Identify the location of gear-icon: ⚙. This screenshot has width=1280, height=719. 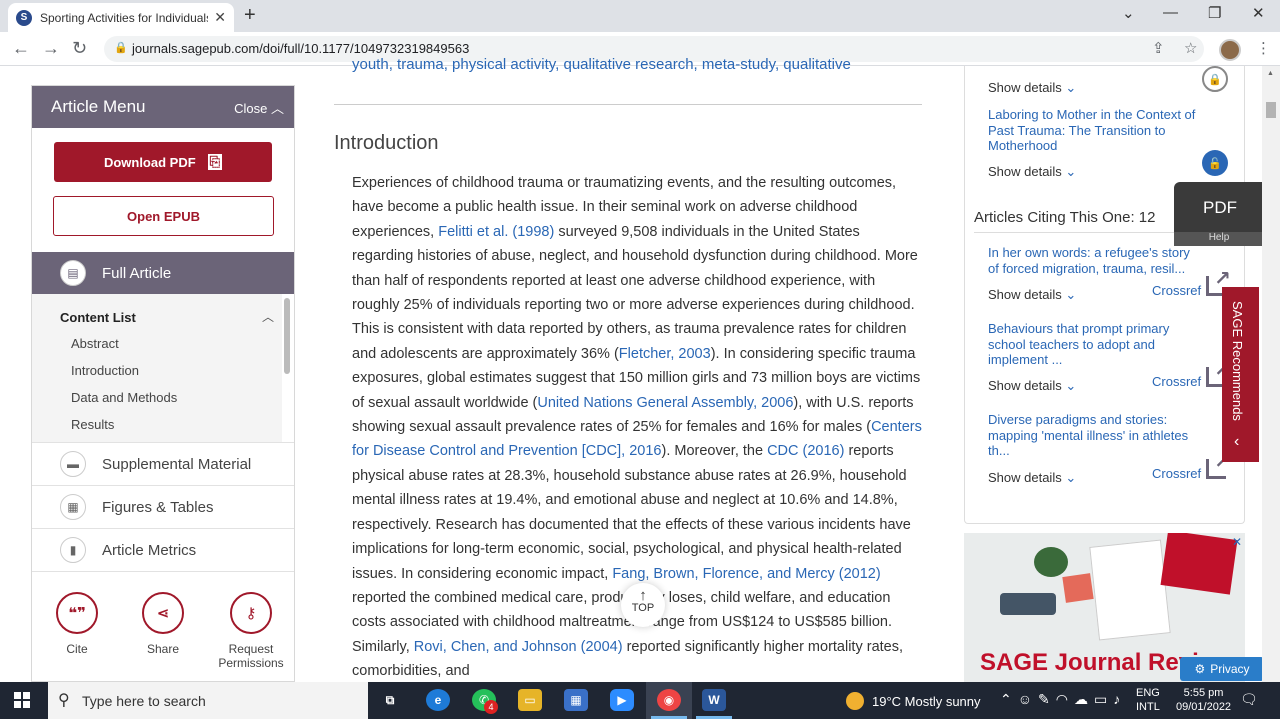
(1200, 669).